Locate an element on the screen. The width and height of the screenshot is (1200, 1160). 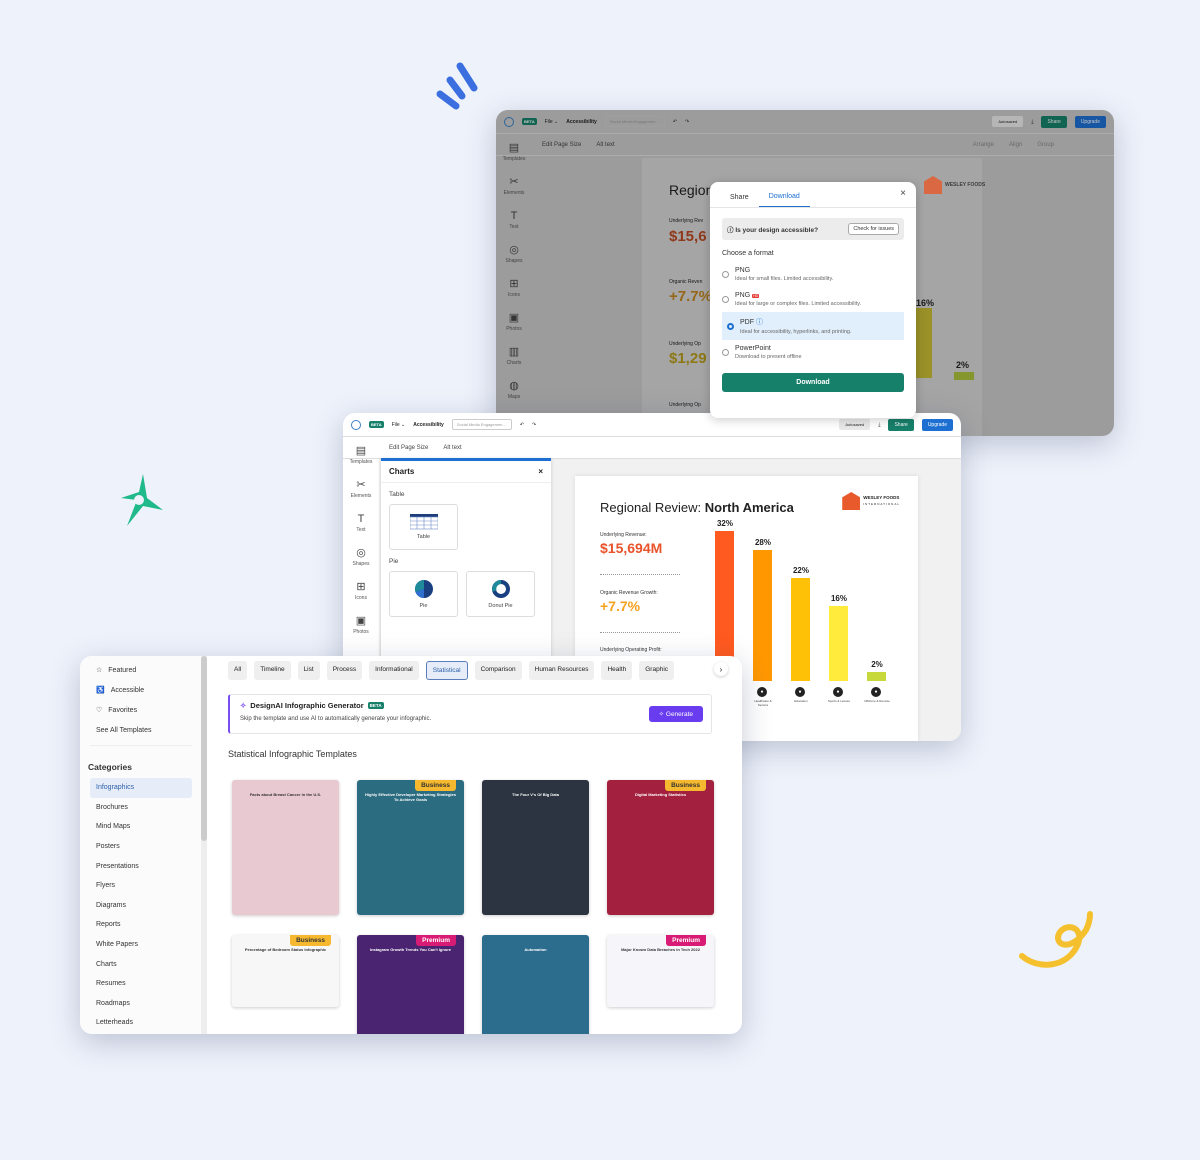
category-roadmaps: Roadmaps is located at coordinates (141, 1004).